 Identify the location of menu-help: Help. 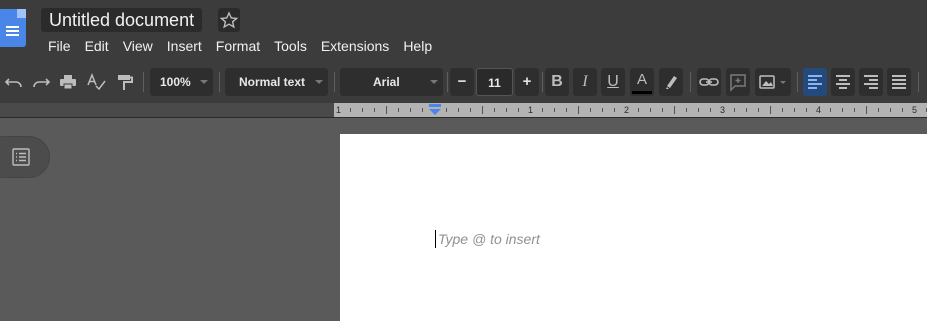
(417, 46).